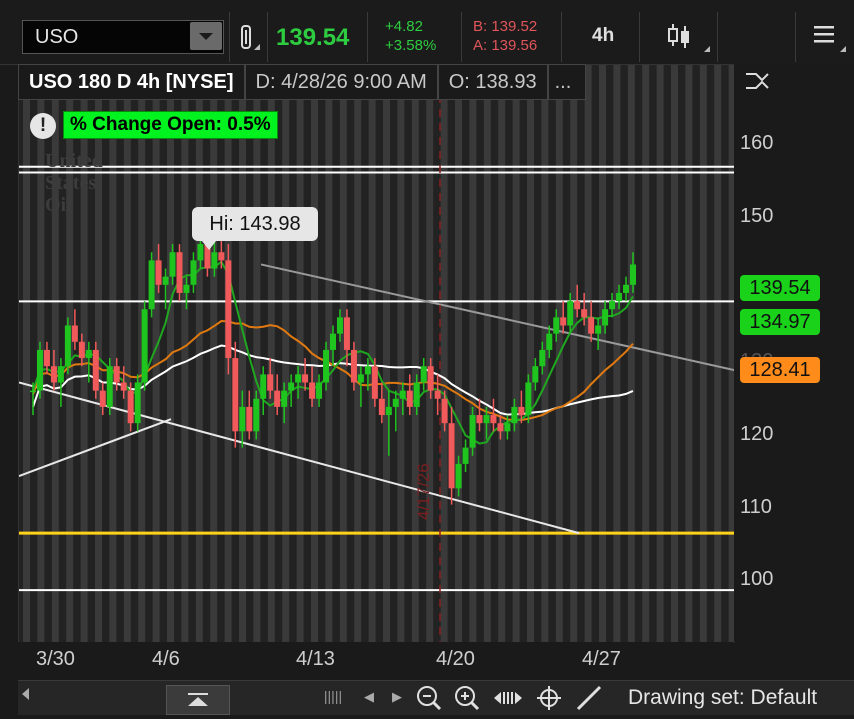 Image resolution: width=854 pixels, height=719 pixels. I want to click on time-tick: 4/20, so click(455, 659).